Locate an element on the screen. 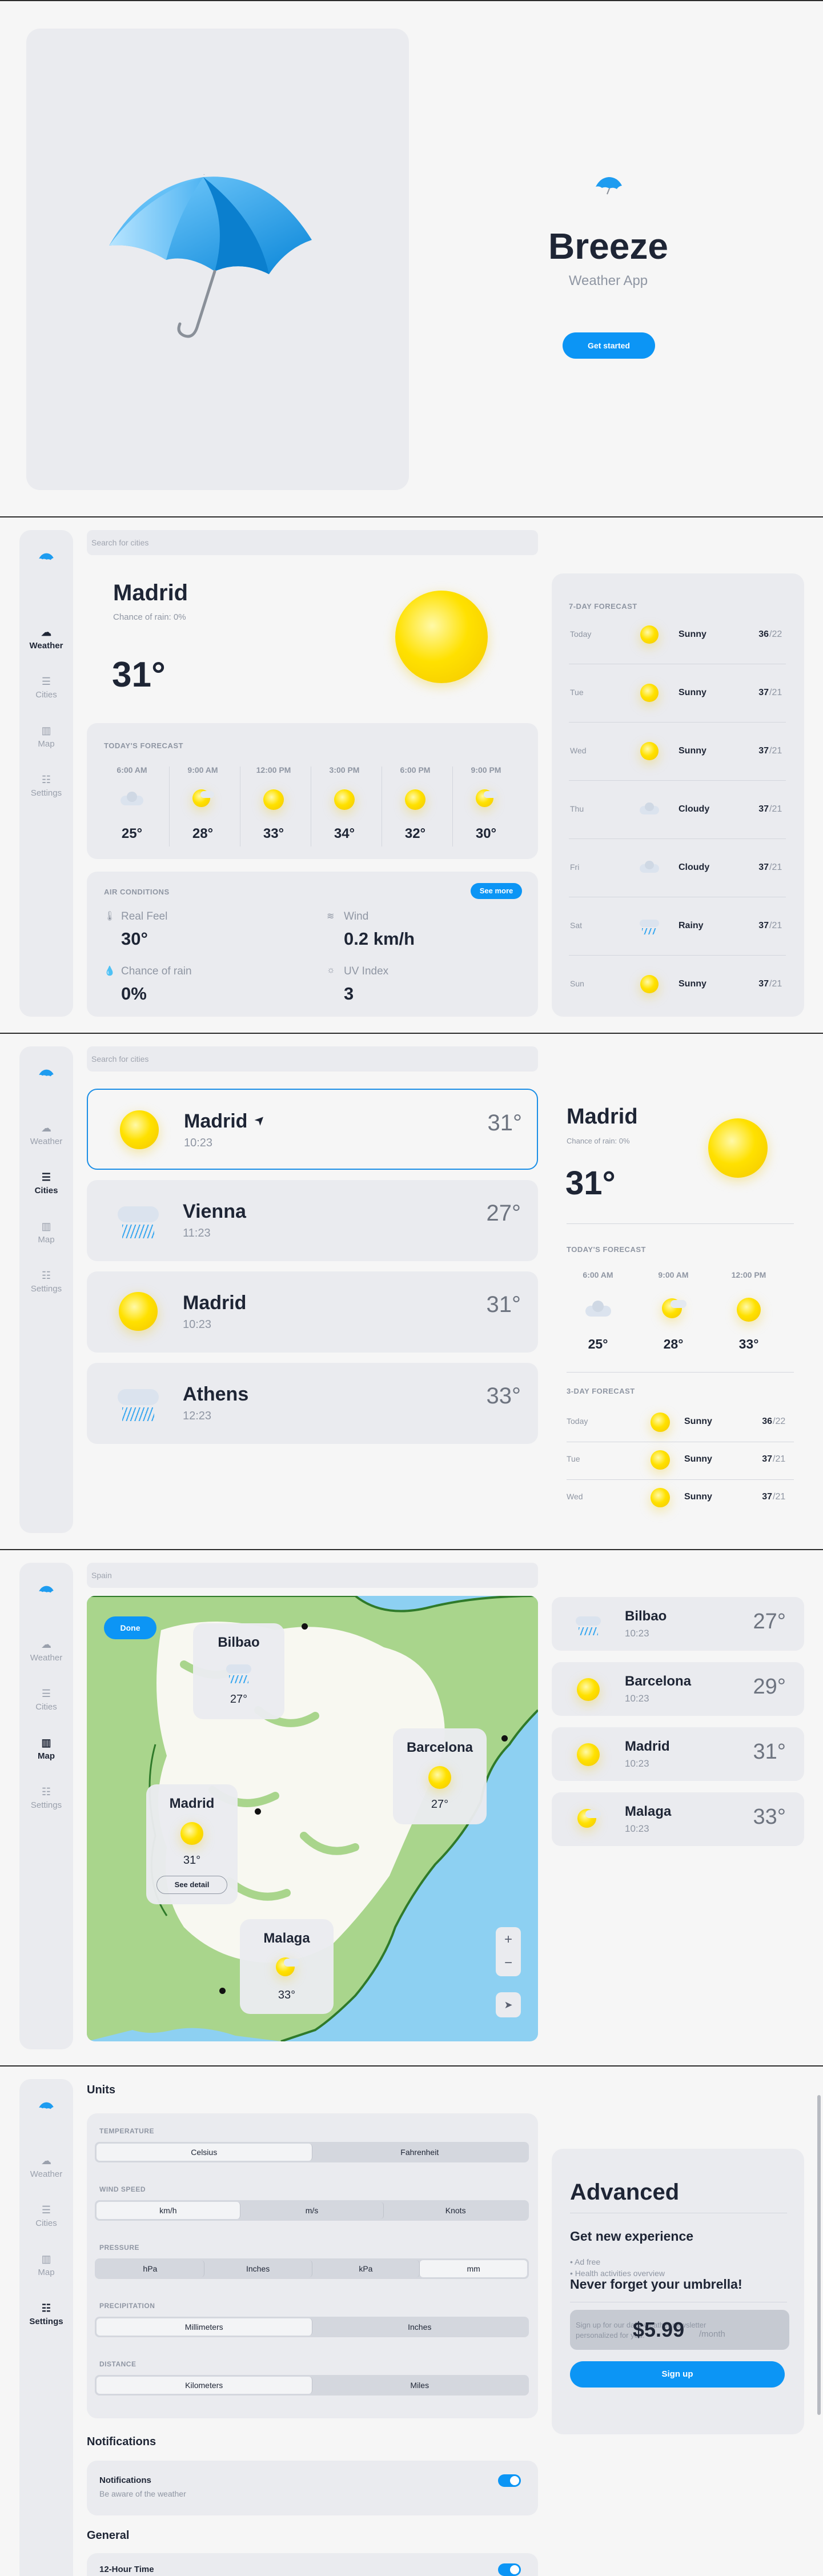 The height and width of the screenshot is (2576, 823). map-city-card: Malaga 33° is located at coordinates (287, 1966).